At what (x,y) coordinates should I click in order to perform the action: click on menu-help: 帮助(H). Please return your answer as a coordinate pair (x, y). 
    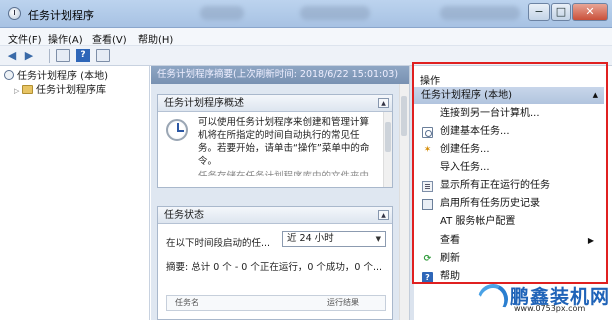
    Looking at the image, I should click on (155, 38).